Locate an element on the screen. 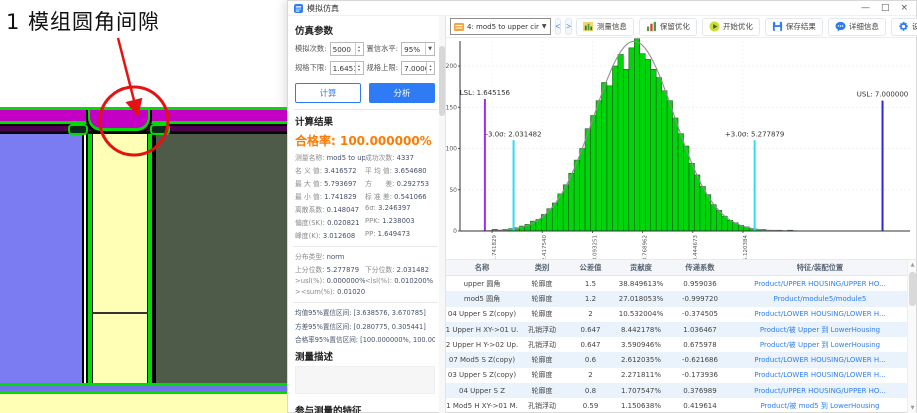 This screenshot has width=917, height=413. table-scrollbar: ▲ ▼ is located at coordinates (911, 336).